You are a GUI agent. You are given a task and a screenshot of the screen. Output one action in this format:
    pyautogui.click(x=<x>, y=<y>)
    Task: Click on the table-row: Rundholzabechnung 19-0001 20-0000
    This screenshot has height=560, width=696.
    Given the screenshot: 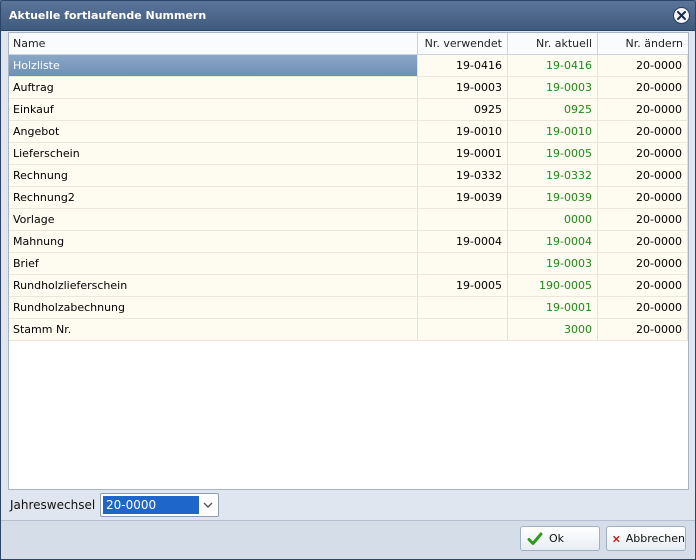 What is the action you would take?
    pyautogui.click(x=348, y=308)
    